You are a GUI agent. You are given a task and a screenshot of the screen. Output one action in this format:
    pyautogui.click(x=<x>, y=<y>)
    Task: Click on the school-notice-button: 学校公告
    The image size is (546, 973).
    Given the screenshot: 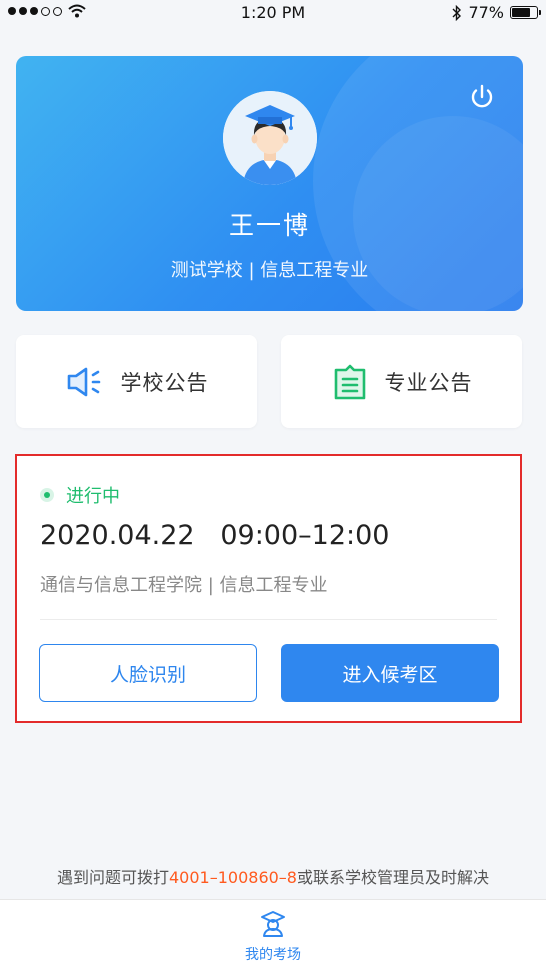 What is the action you would take?
    pyautogui.click(x=136, y=381)
    